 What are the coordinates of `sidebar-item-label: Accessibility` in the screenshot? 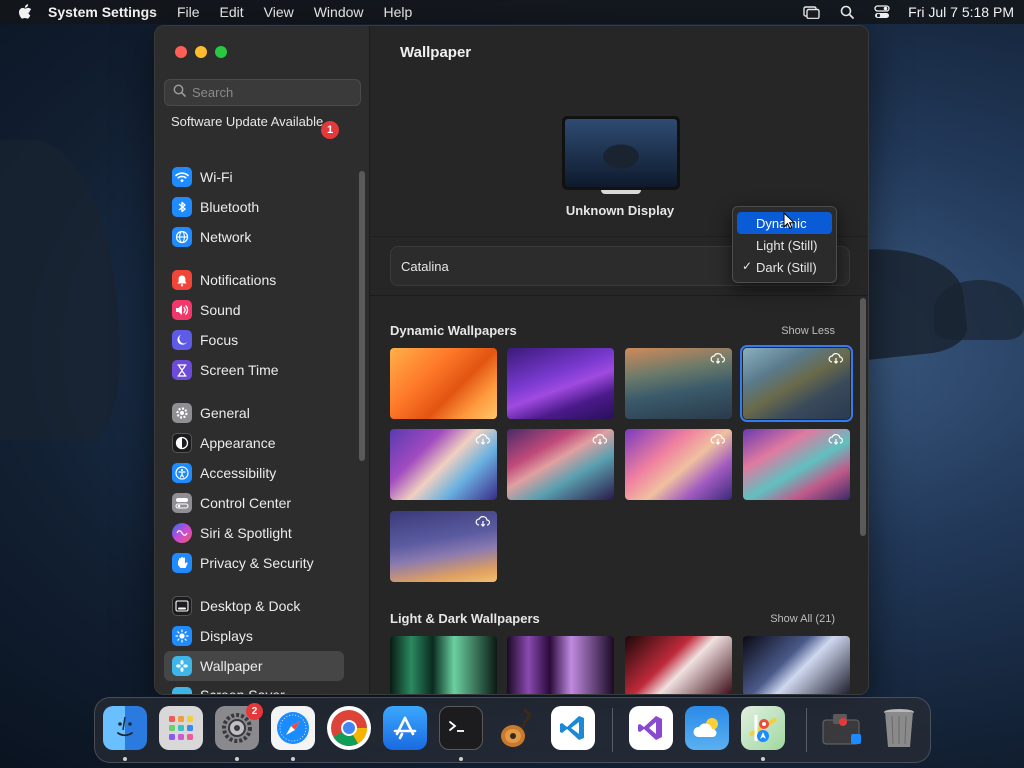 It's located at (238, 473).